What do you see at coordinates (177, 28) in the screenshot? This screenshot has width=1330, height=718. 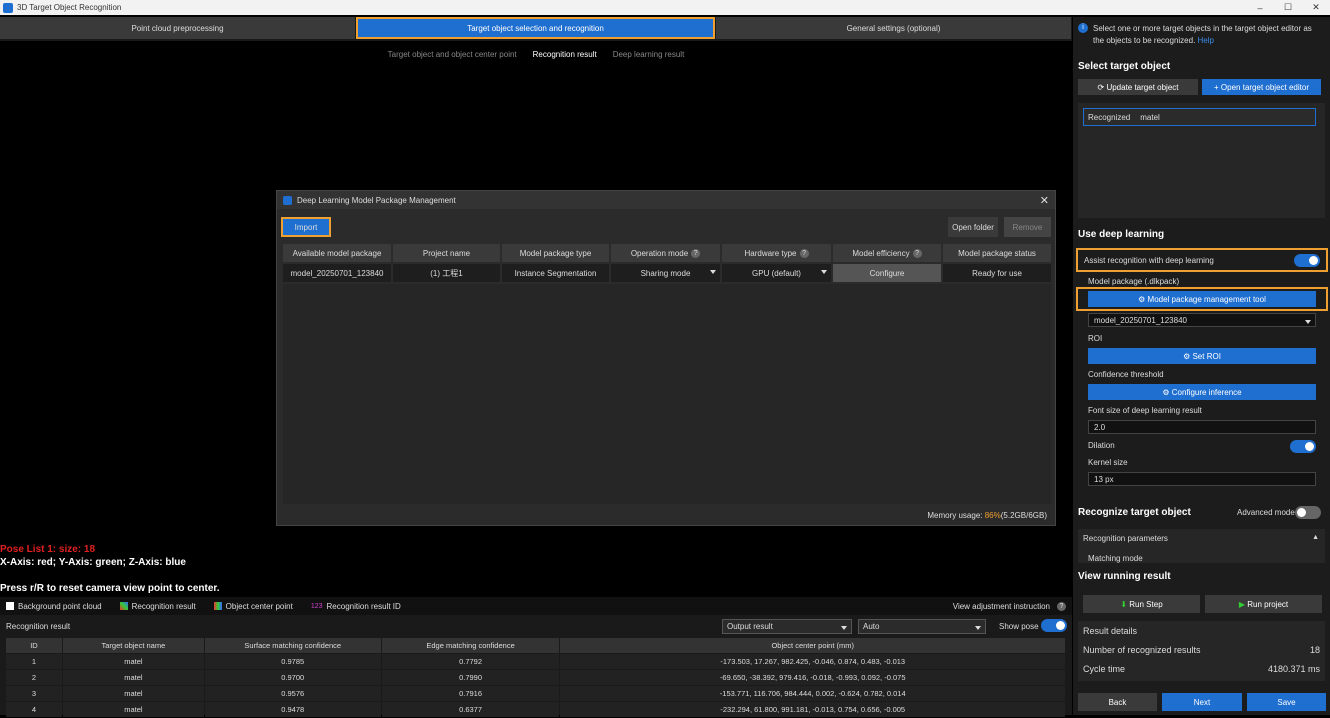 I see `step-preprocessing: Point cloud preprocessing` at bounding box center [177, 28].